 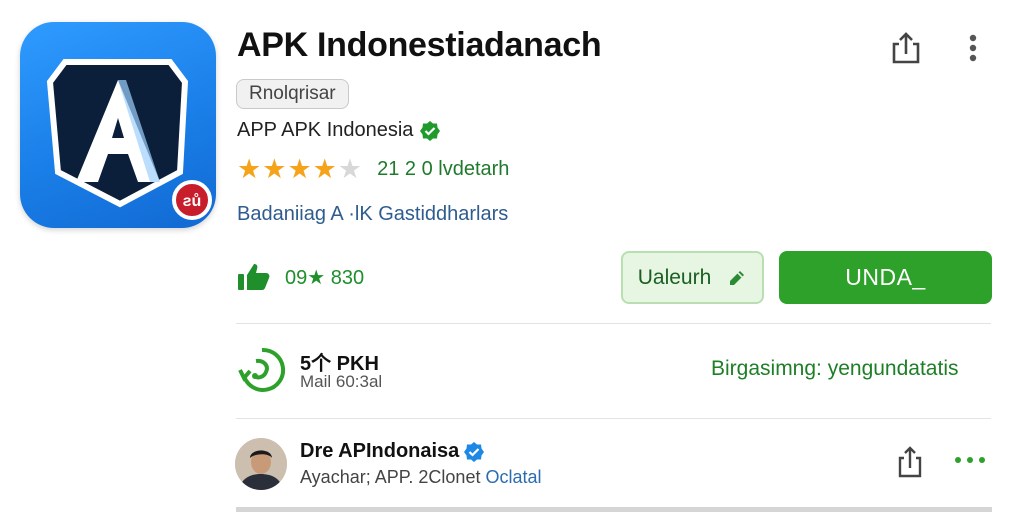 What do you see at coordinates (419, 45) in the screenshot?
I see `app-title: APK Indonestiadanach` at bounding box center [419, 45].